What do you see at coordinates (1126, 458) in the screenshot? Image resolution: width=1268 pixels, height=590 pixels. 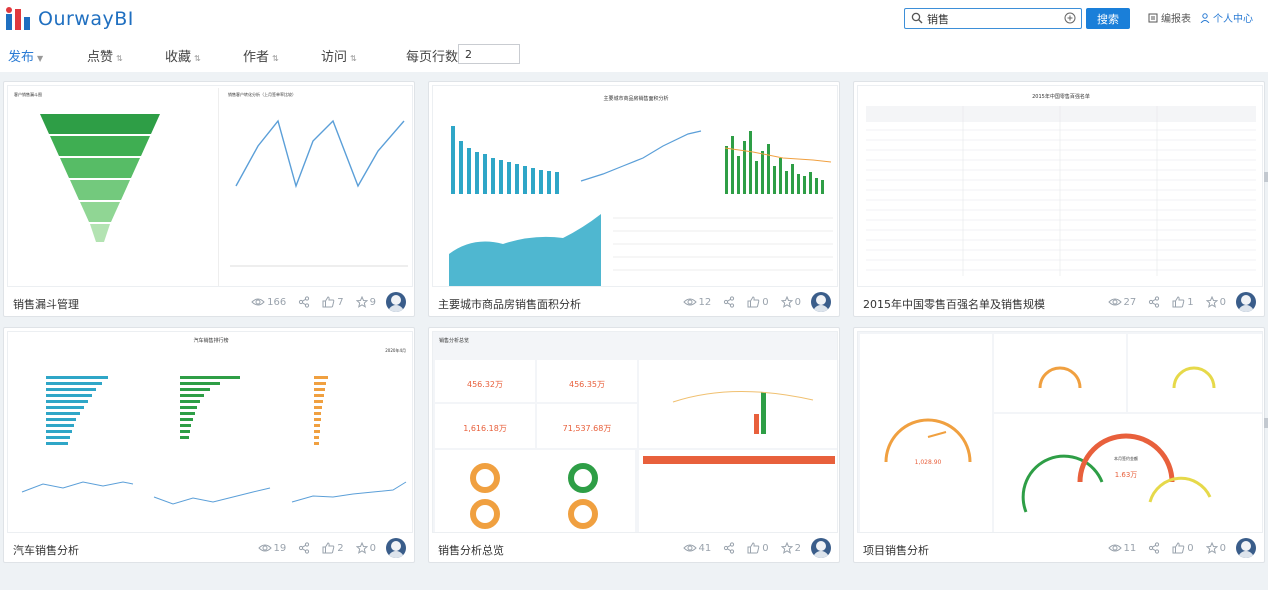 I see `center-label: 本月签约金额` at bounding box center [1126, 458].